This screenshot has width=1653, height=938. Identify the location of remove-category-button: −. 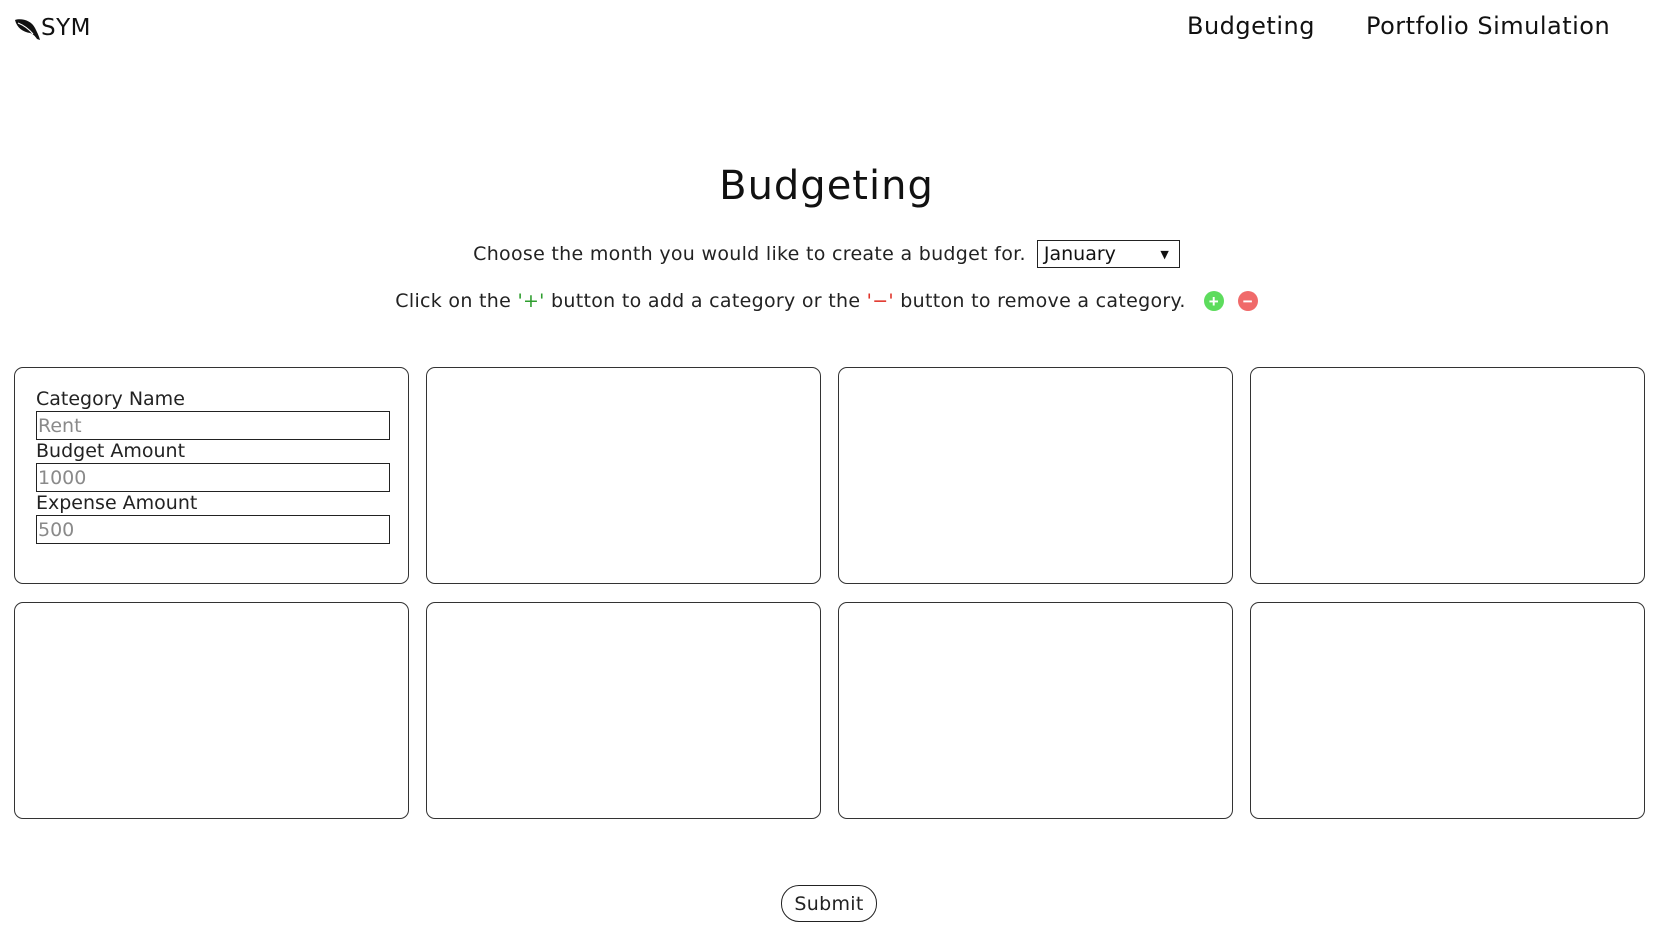
(1247, 301).